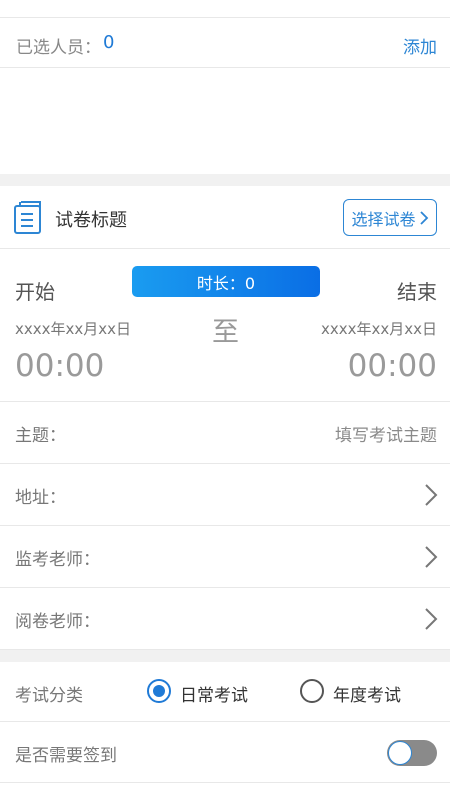 The image size is (450, 800). What do you see at coordinates (225, 121) in the screenshot?
I see `selected-people-list` at bounding box center [225, 121].